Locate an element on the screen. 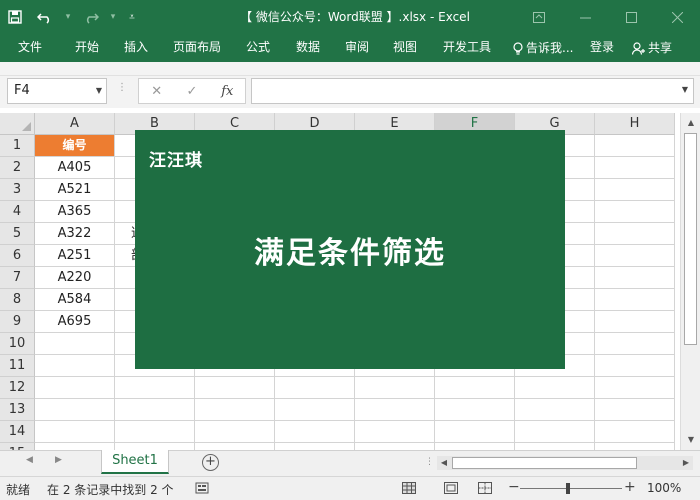 This screenshot has height=500, width=700. cell-d12 is located at coordinates (315, 388).